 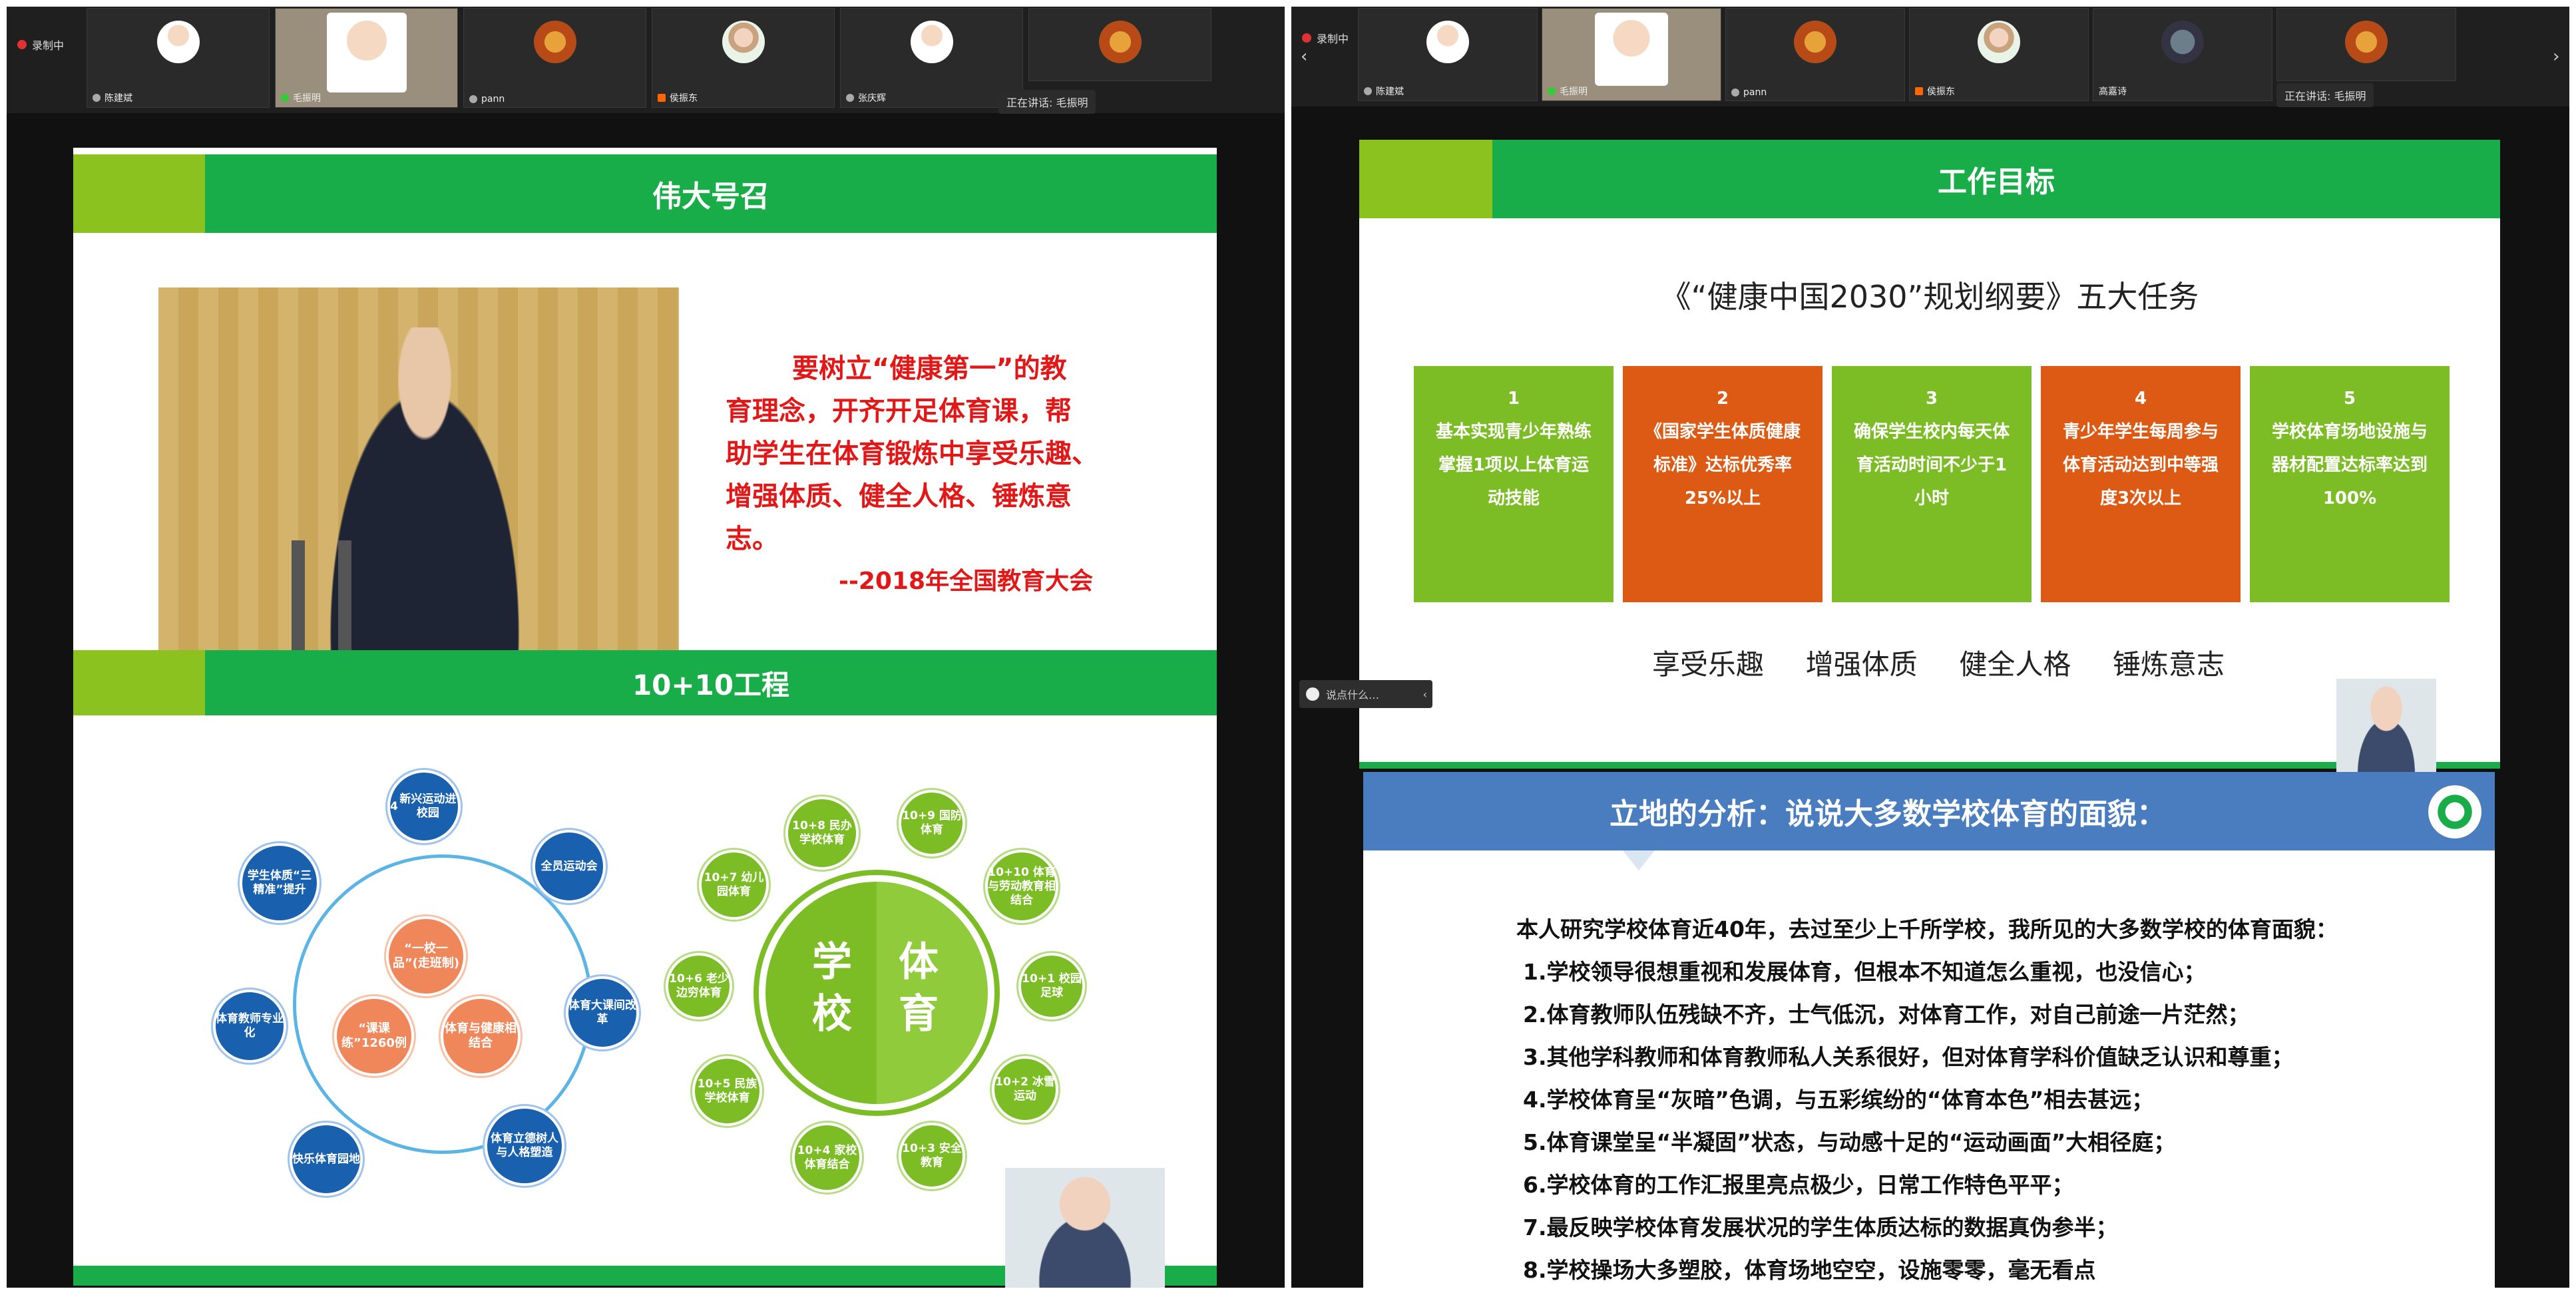 What do you see at coordinates (418, 468) in the screenshot?
I see `speech-photo` at bounding box center [418, 468].